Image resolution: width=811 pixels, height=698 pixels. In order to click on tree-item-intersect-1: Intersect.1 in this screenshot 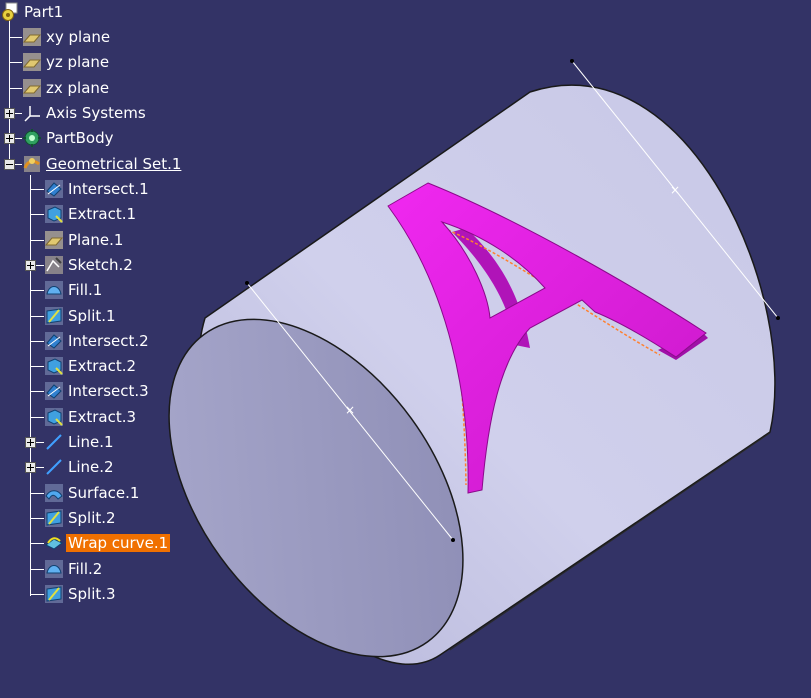, I will do `click(97, 189)`.